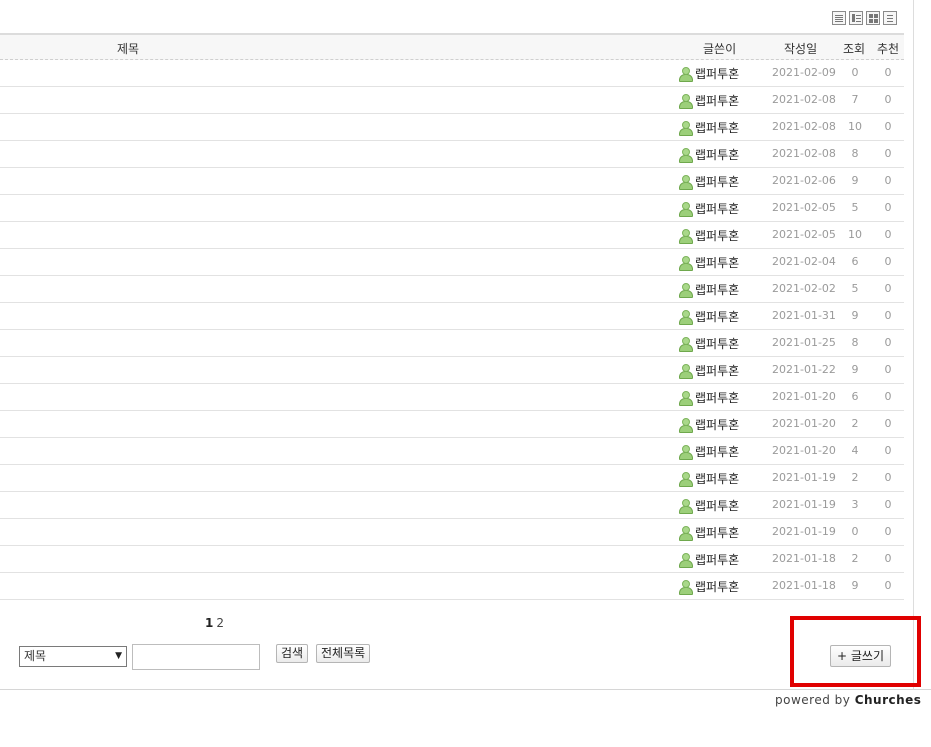  Describe the element at coordinates (452, 505) in the screenshot. I see `table-row: 랩퍼투혼 2021-01-19 3 0` at that location.